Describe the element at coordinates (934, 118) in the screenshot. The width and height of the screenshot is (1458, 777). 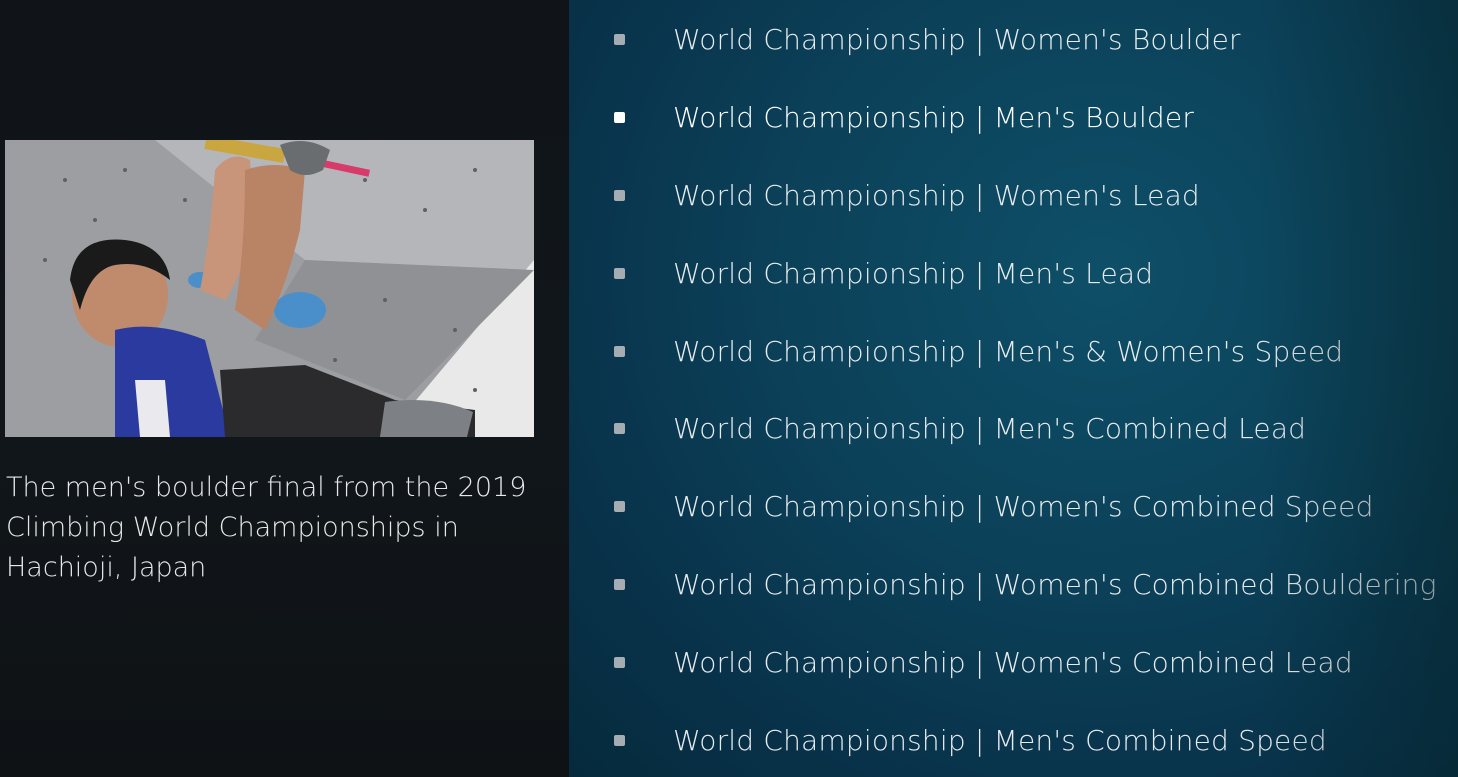
I see `list-item-label: World Championship | Men's Boulder` at that location.